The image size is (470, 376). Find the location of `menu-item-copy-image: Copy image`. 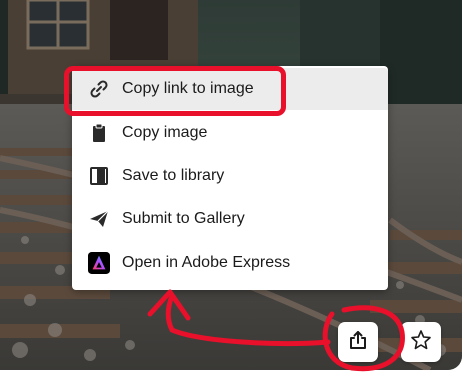

menu-item-copy-image: Copy image is located at coordinates (230, 133).